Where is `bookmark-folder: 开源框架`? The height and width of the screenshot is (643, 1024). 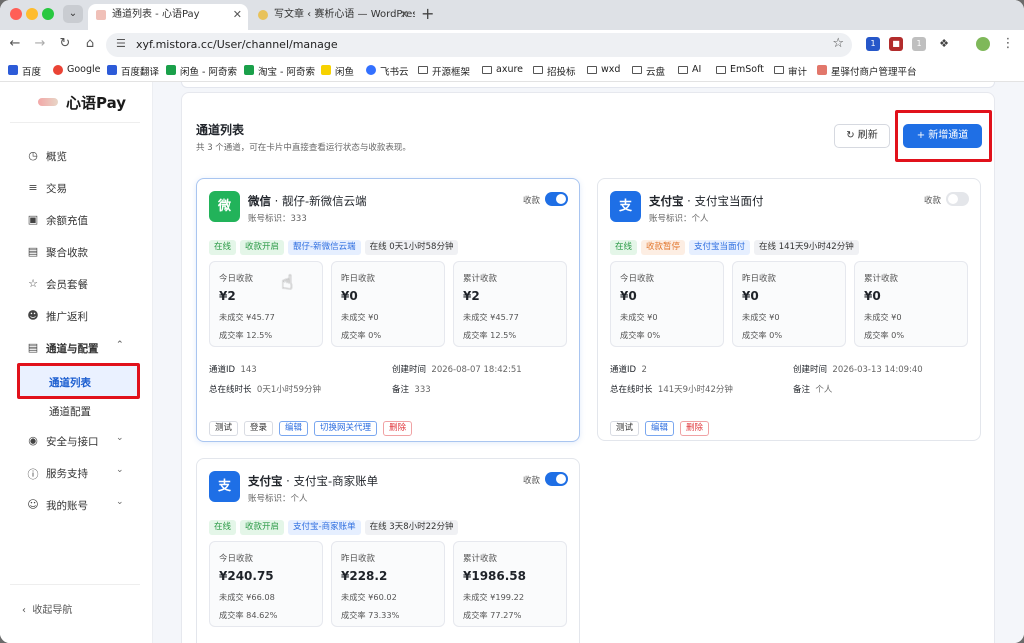 bookmark-folder: 开源框架 is located at coordinates (444, 71).